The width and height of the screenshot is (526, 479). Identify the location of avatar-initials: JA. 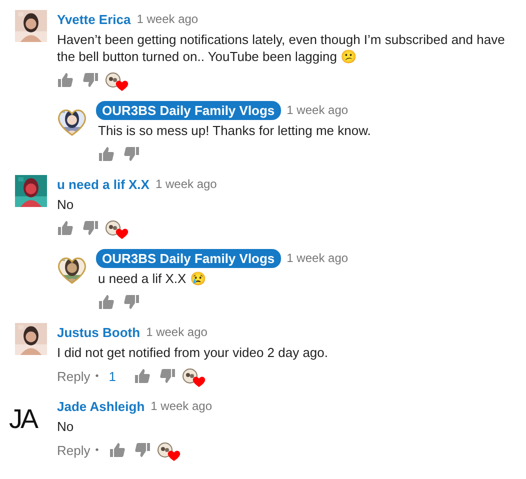
(23, 419).